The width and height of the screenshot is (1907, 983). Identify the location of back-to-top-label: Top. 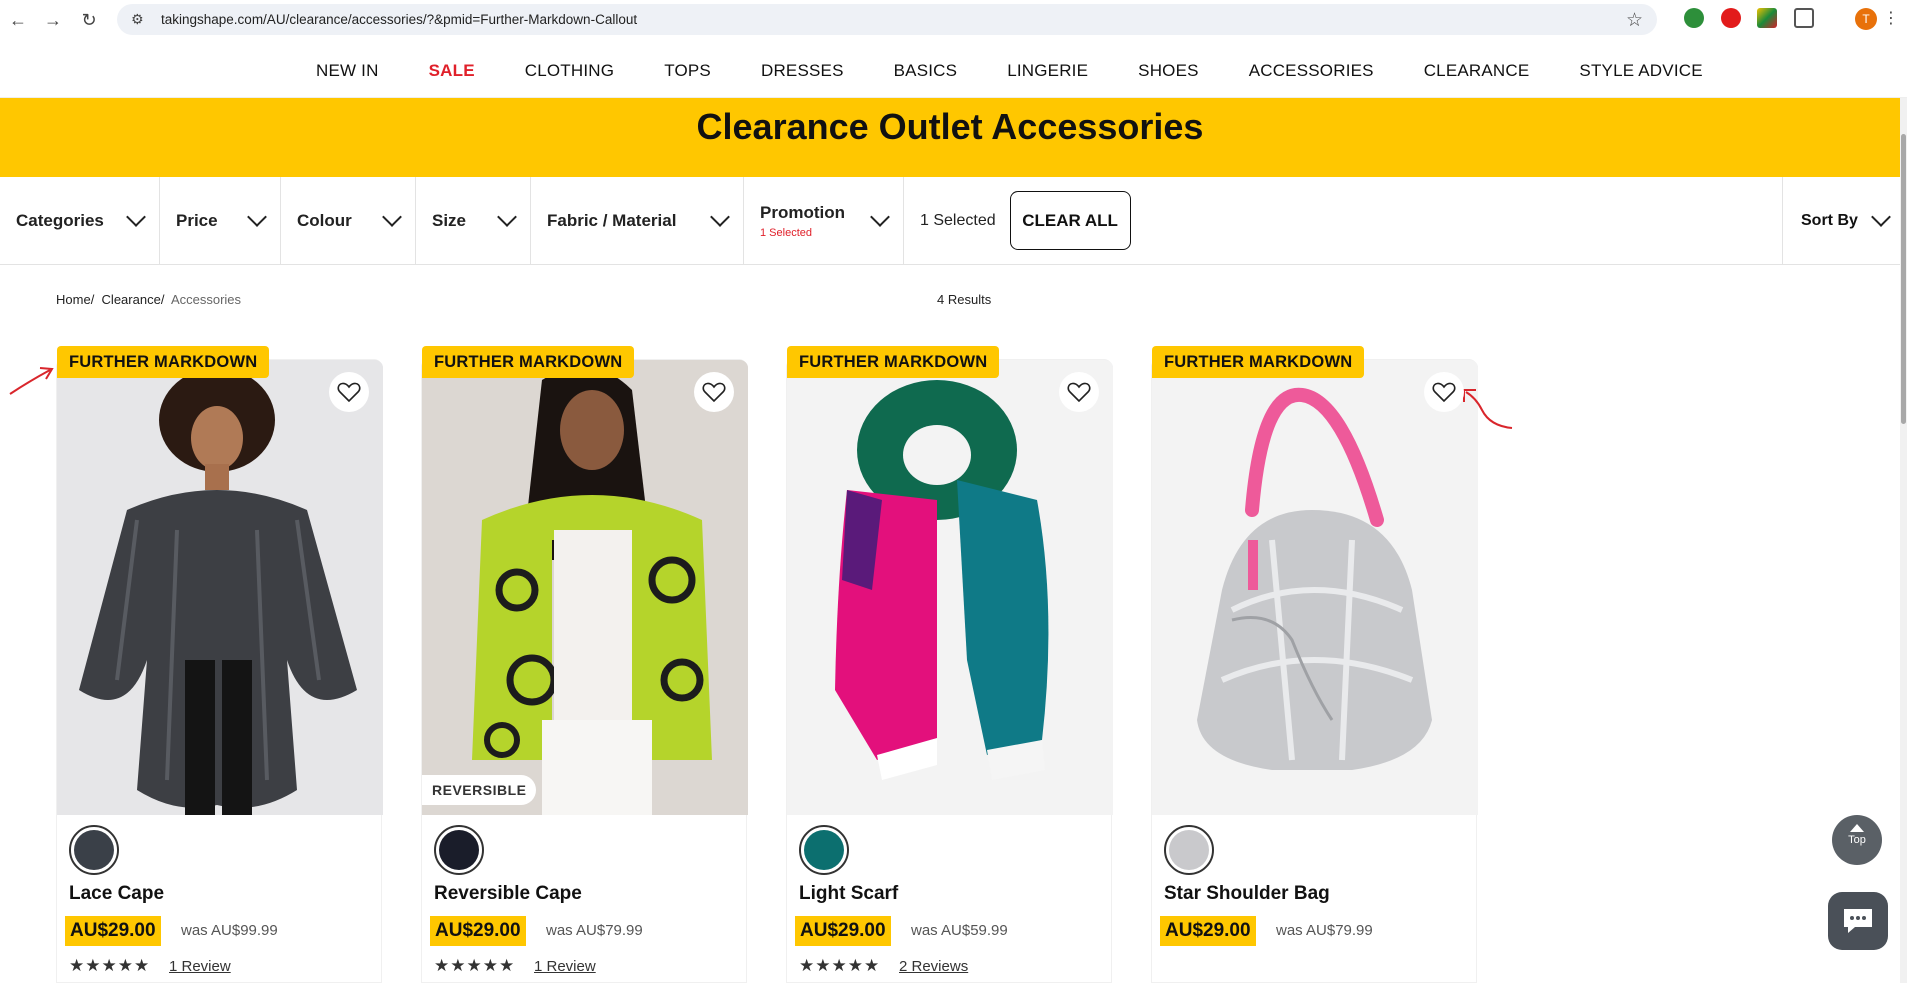
(1857, 840).